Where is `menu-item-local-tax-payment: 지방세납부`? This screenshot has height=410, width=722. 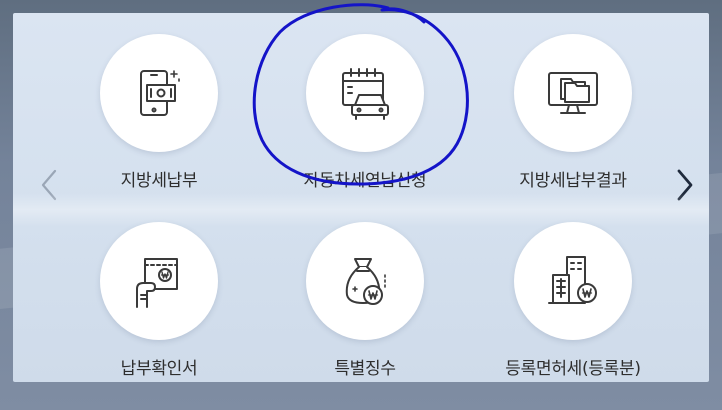
menu-item-local-tax-payment: 지방세납부 is located at coordinates (159, 112).